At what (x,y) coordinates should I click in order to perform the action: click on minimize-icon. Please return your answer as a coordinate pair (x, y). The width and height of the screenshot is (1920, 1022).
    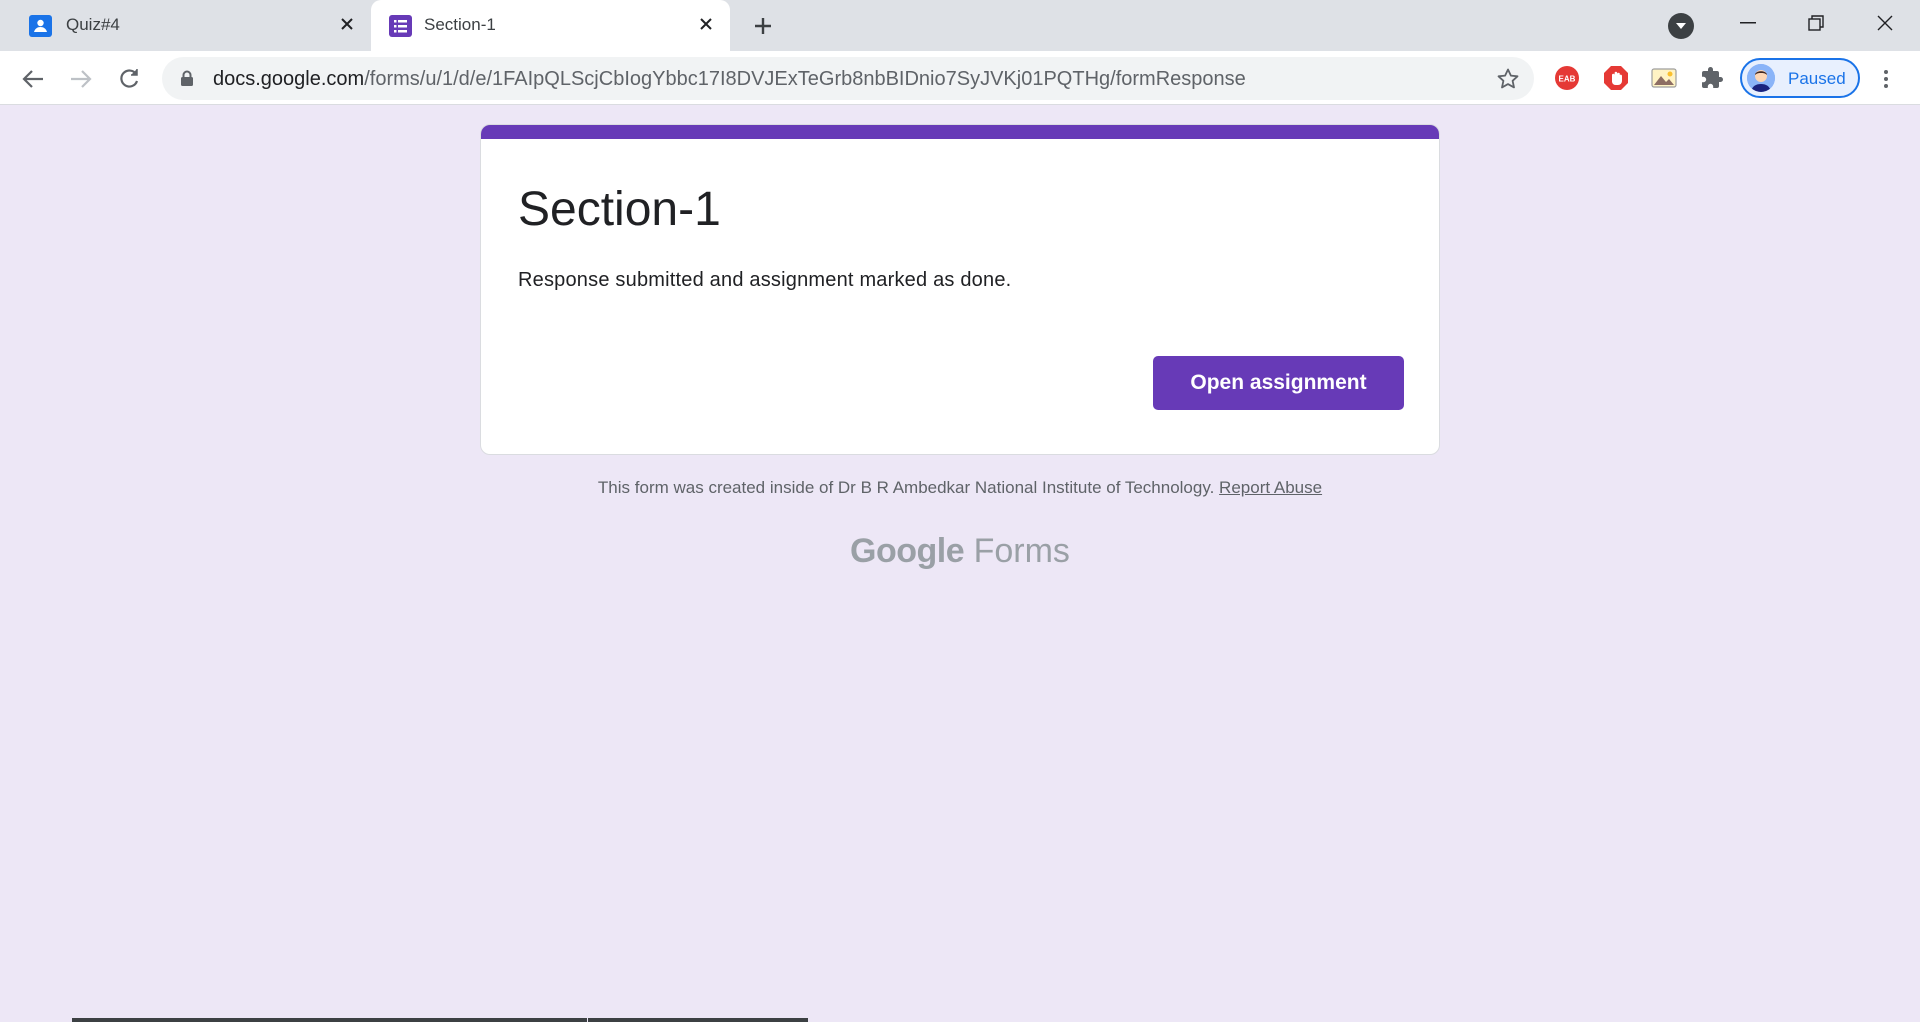
    Looking at the image, I should click on (1748, 22).